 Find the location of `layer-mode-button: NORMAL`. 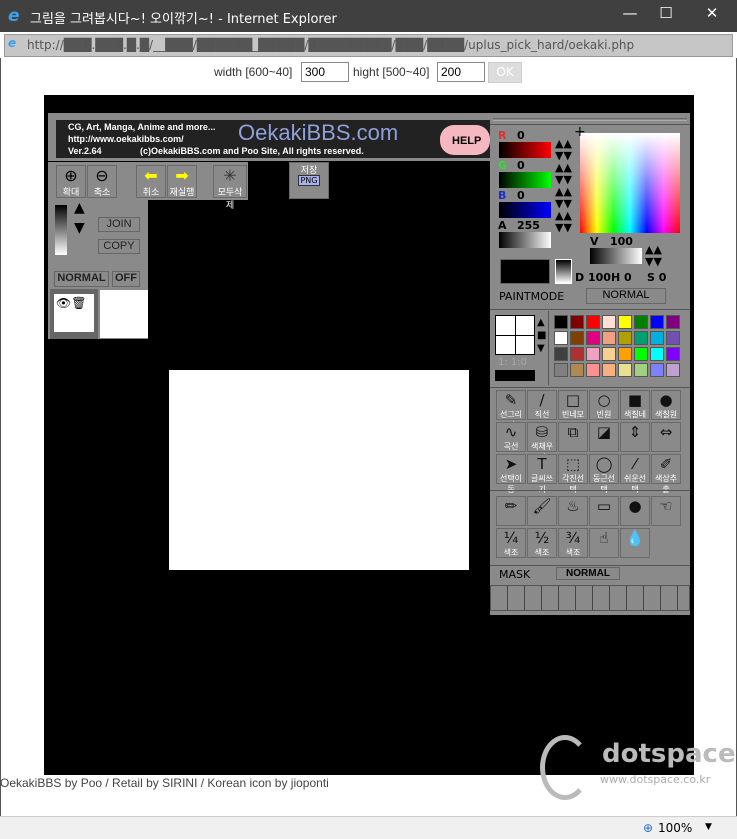

layer-mode-button: NORMAL is located at coordinates (81, 279).